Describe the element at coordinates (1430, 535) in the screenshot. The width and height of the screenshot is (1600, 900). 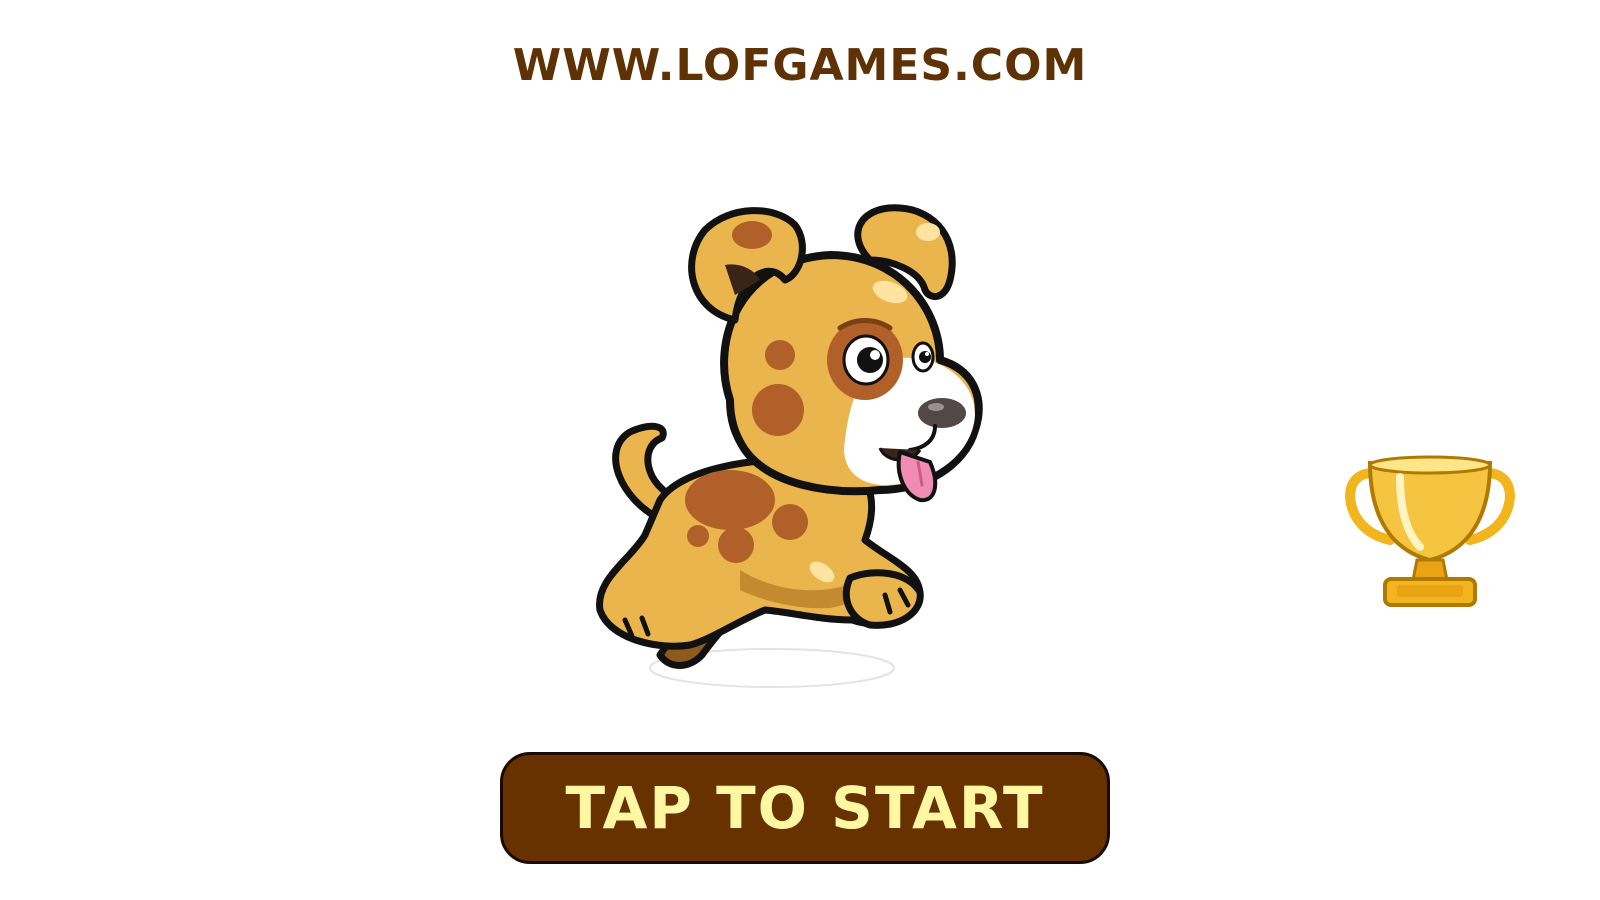
I see `trophy-icon` at that location.